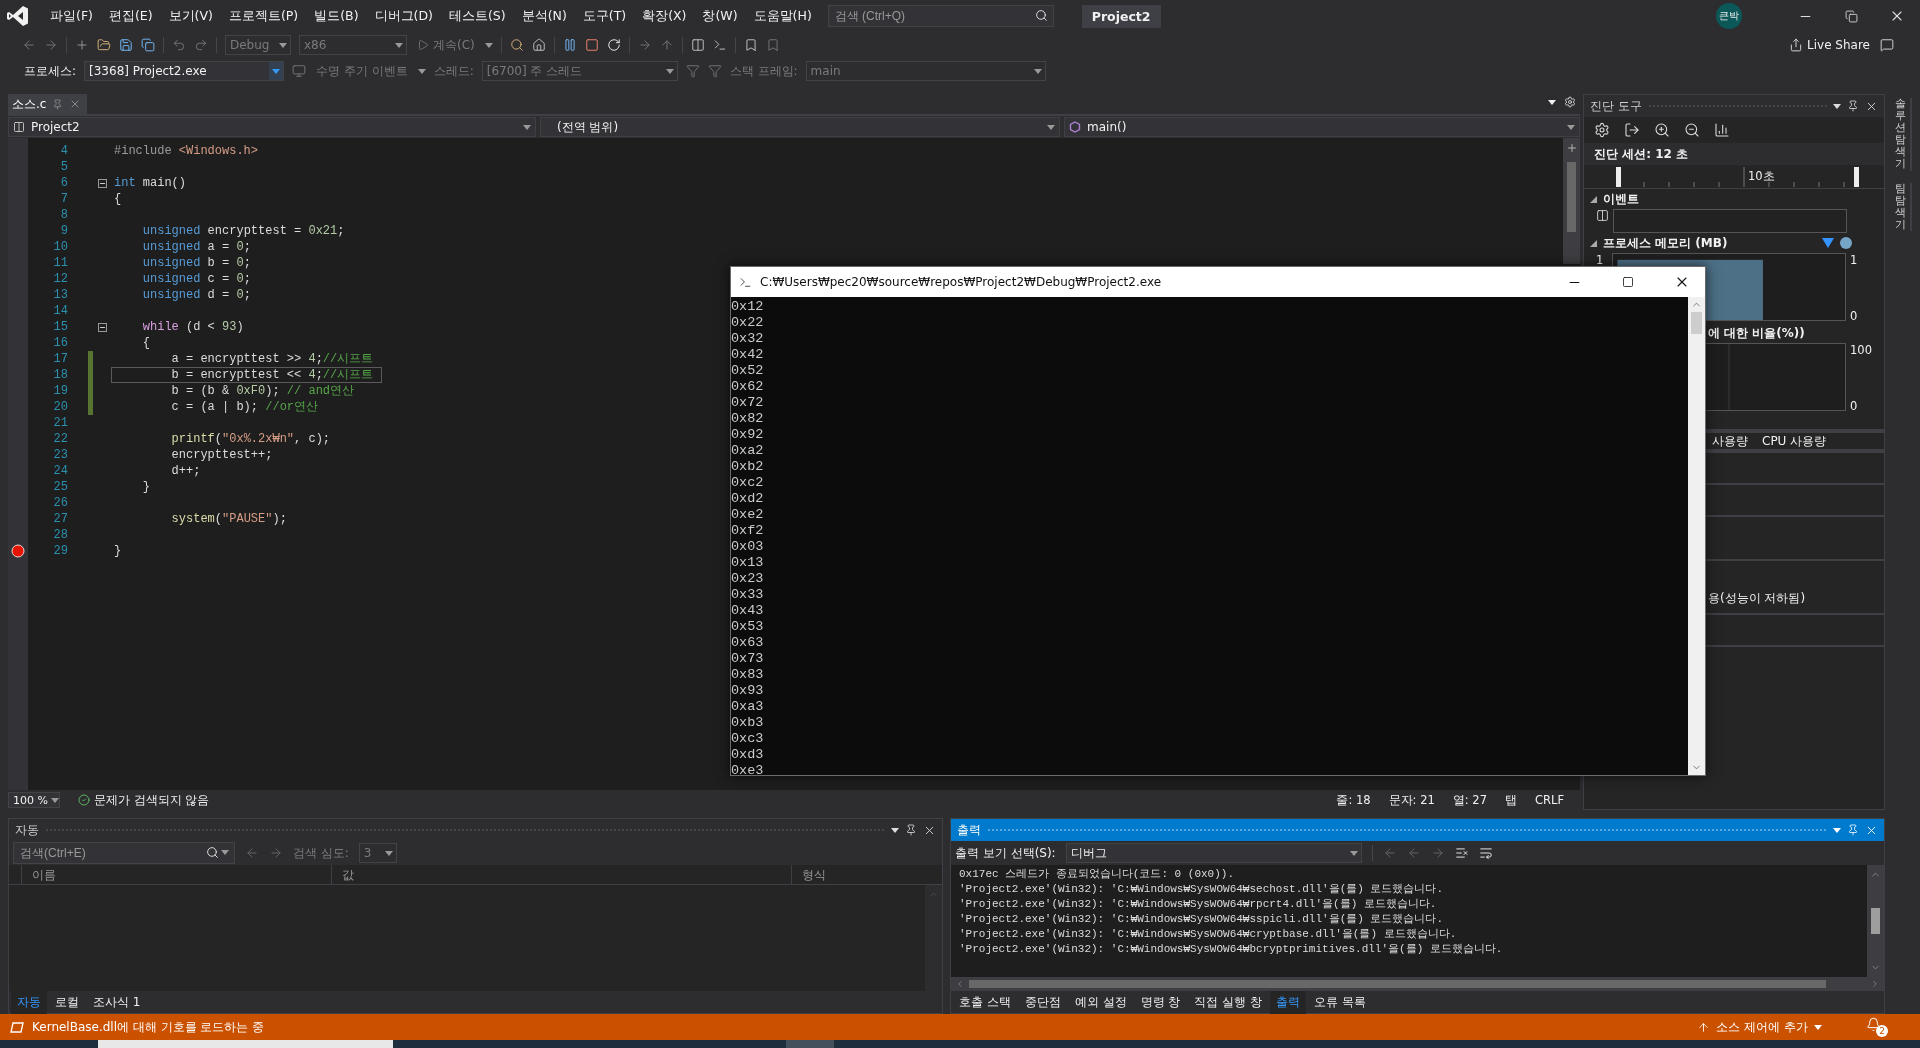 This screenshot has height=1048, width=1920. What do you see at coordinates (229, 519) in the screenshot?
I see `code-line: system("PAUSE");` at bounding box center [229, 519].